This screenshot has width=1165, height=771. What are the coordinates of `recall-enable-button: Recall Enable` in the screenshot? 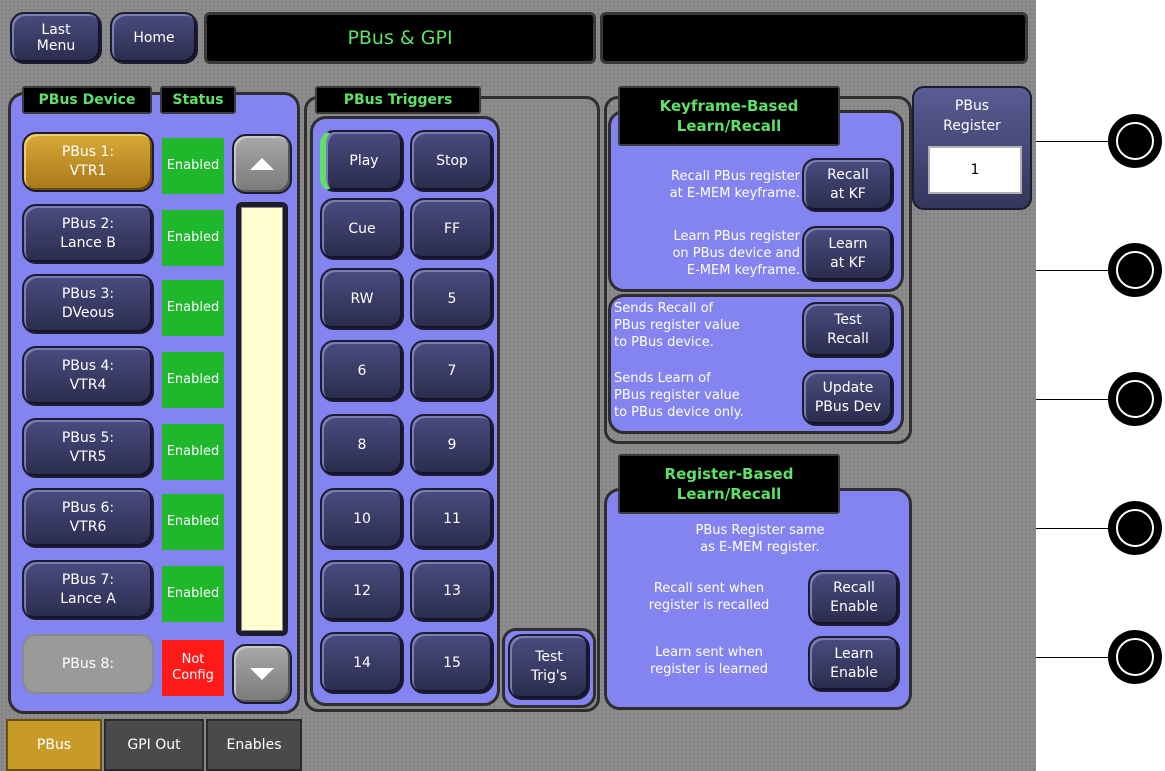 It's located at (854, 598).